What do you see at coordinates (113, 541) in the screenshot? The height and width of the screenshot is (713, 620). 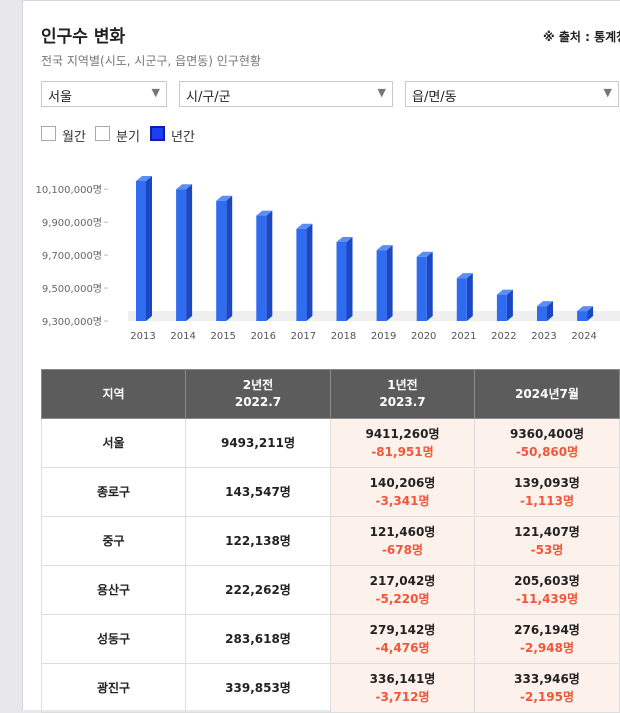 I see `region-cell: 중구` at bounding box center [113, 541].